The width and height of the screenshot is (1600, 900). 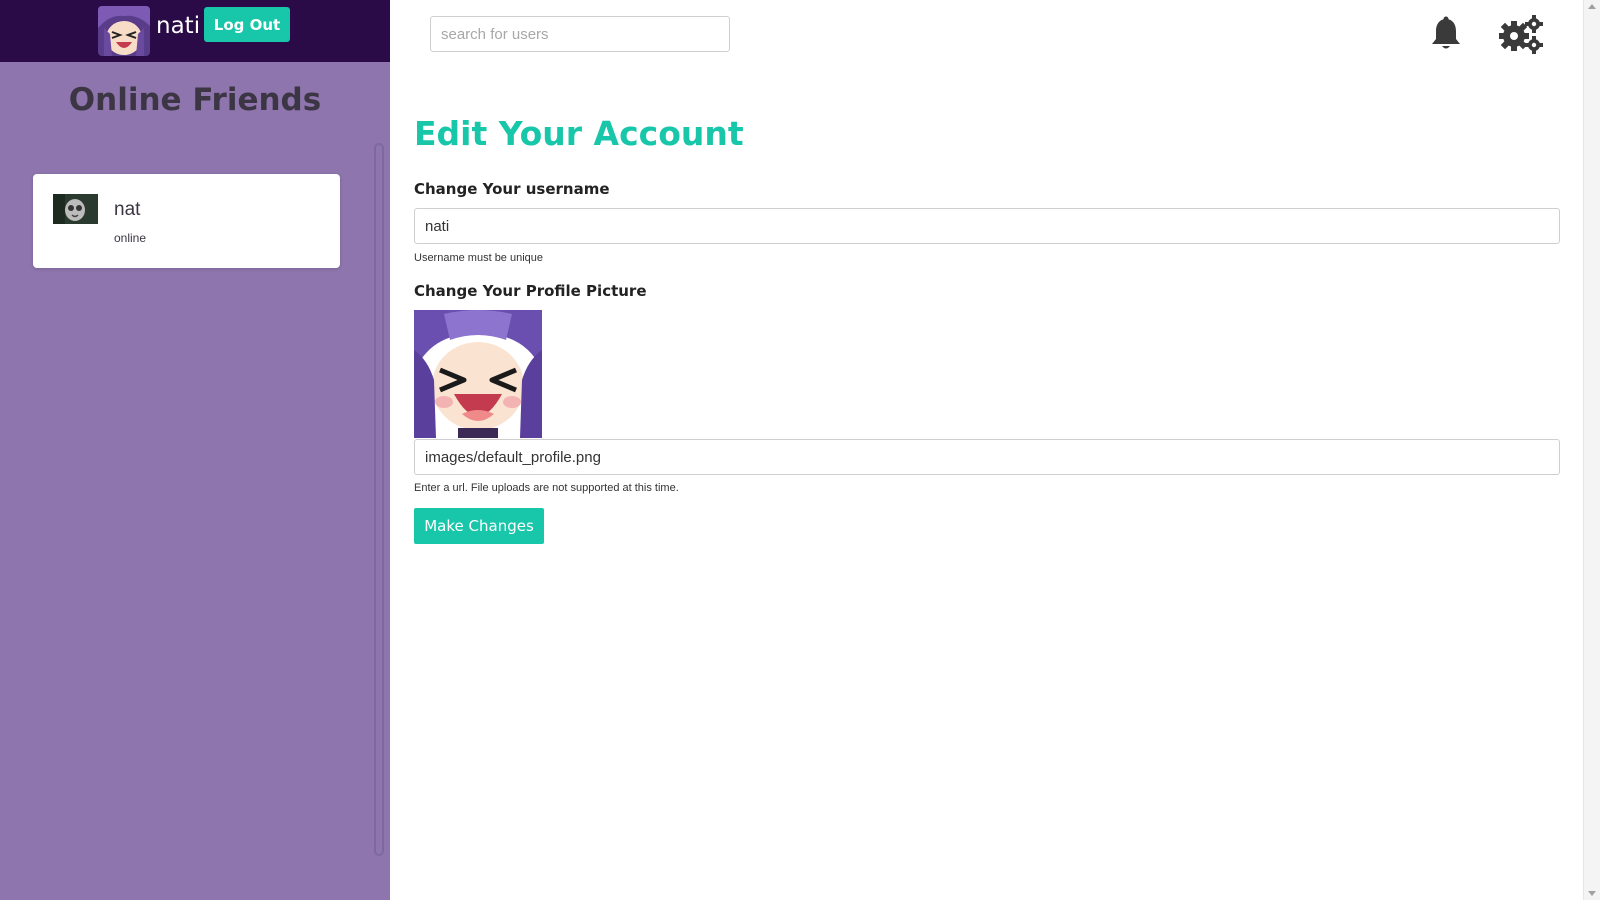 What do you see at coordinates (124, 31) in the screenshot?
I see `avatar` at bounding box center [124, 31].